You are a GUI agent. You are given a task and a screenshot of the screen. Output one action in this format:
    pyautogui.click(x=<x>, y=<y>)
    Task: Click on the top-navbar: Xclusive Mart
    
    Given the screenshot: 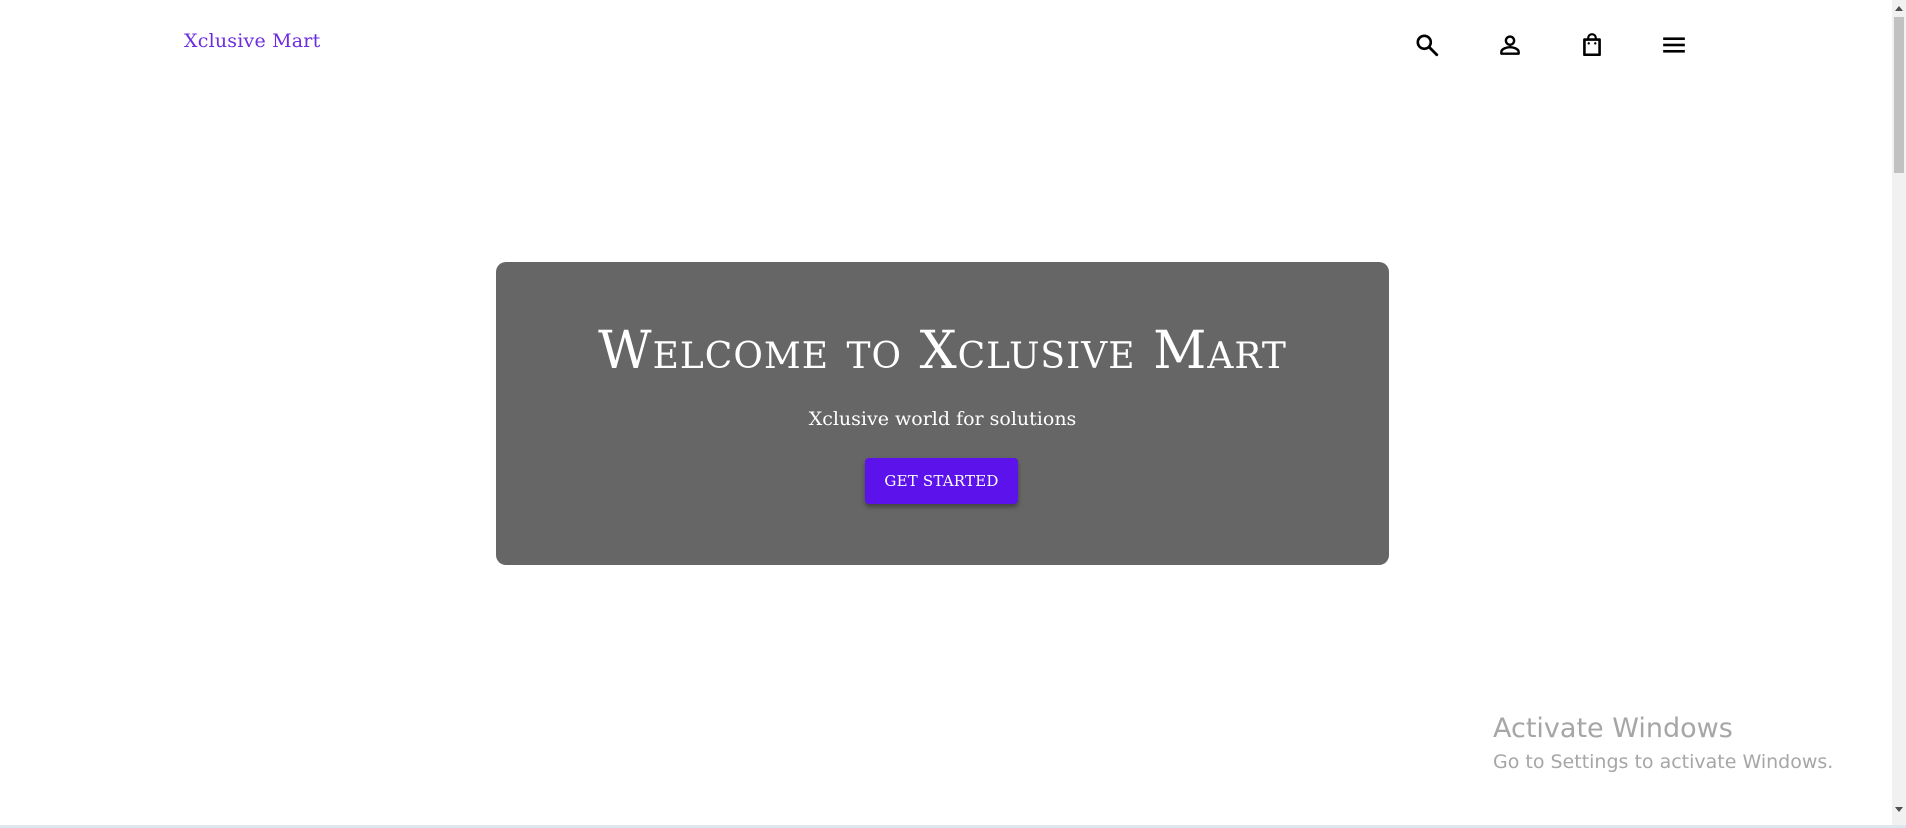 What is the action you would take?
    pyautogui.click(x=944, y=45)
    